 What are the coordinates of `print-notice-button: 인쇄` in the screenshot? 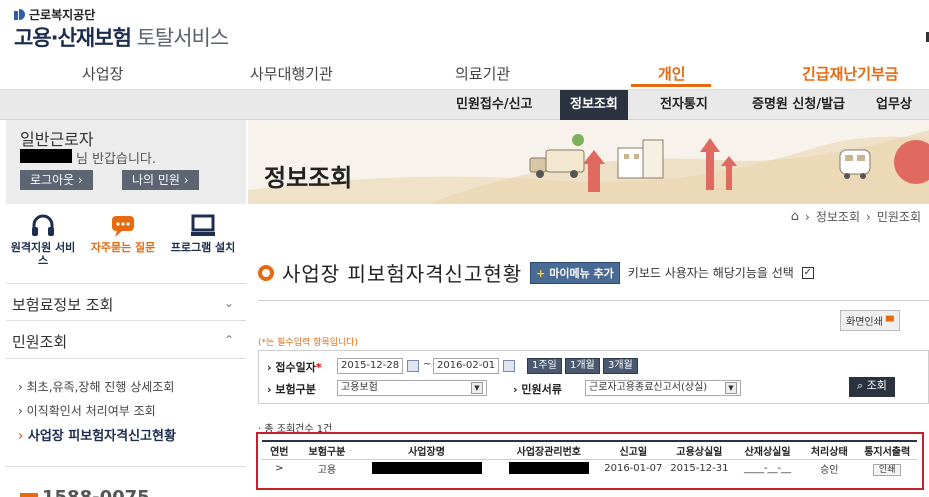 It's located at (887, 469).